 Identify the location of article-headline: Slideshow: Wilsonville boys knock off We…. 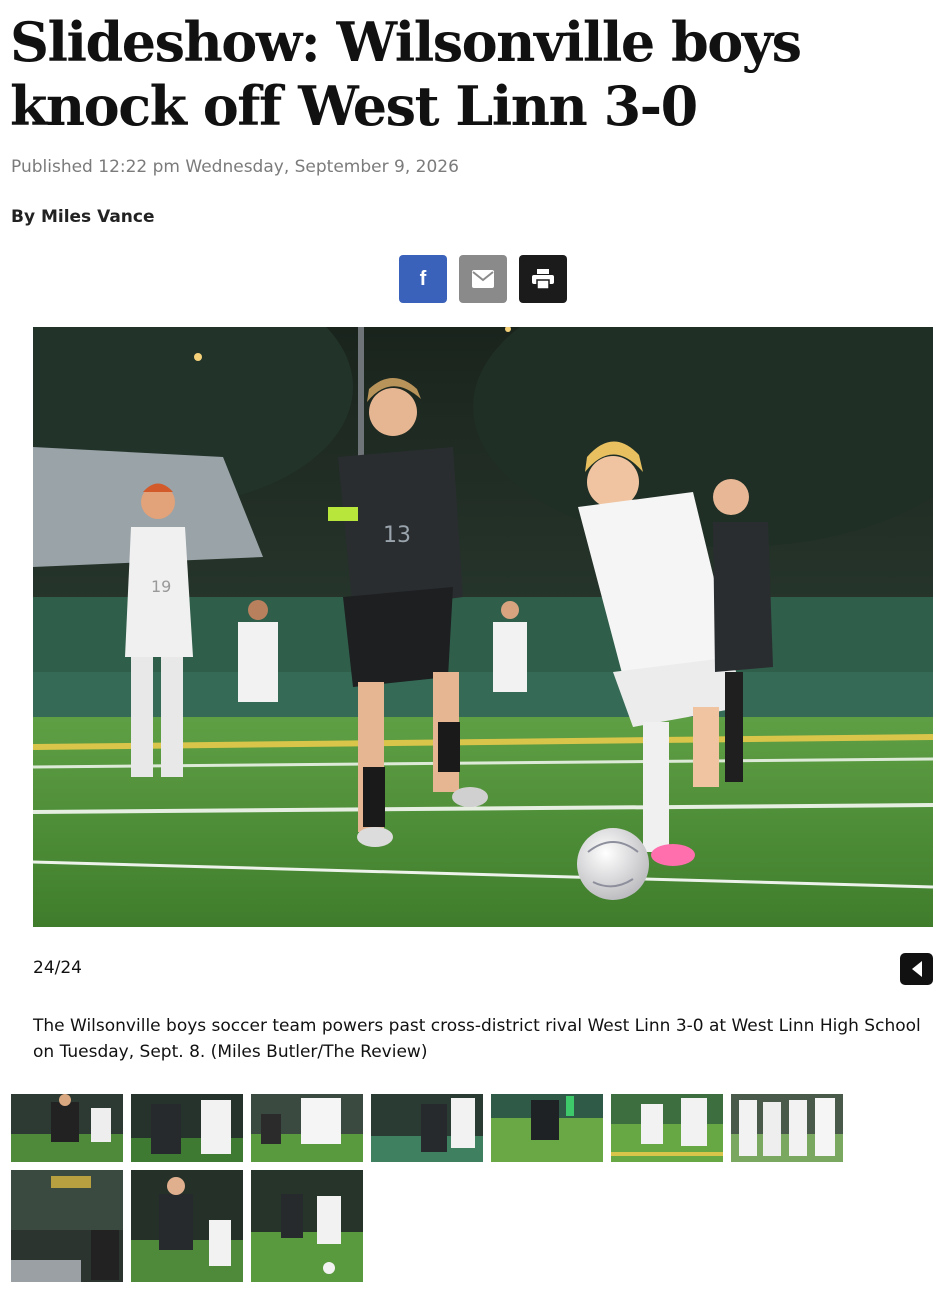
(406, 74).